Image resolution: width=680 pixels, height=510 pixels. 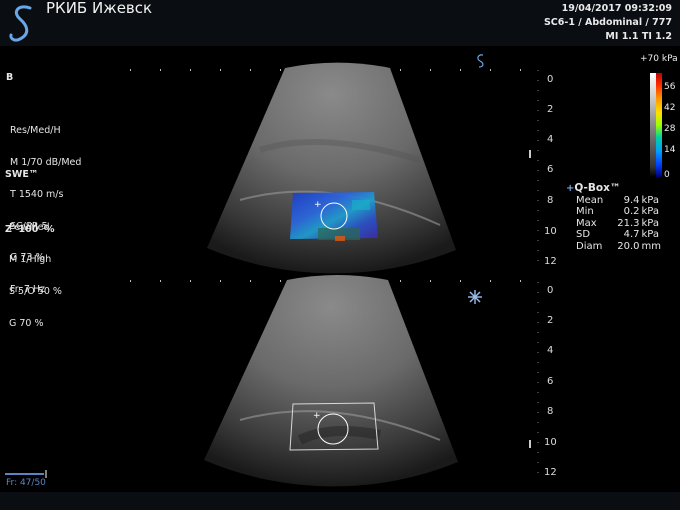 I want to click on qbox-title: Q-Box™, so click(x=597, y=188).